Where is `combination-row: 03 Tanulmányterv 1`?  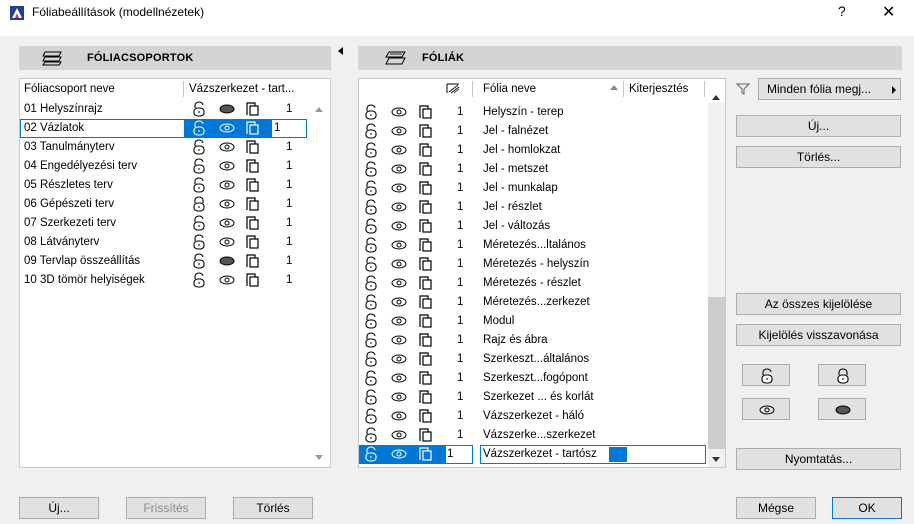
combination-row: 03 Tanulmányterv 1 is located at coordinates (176, 147).